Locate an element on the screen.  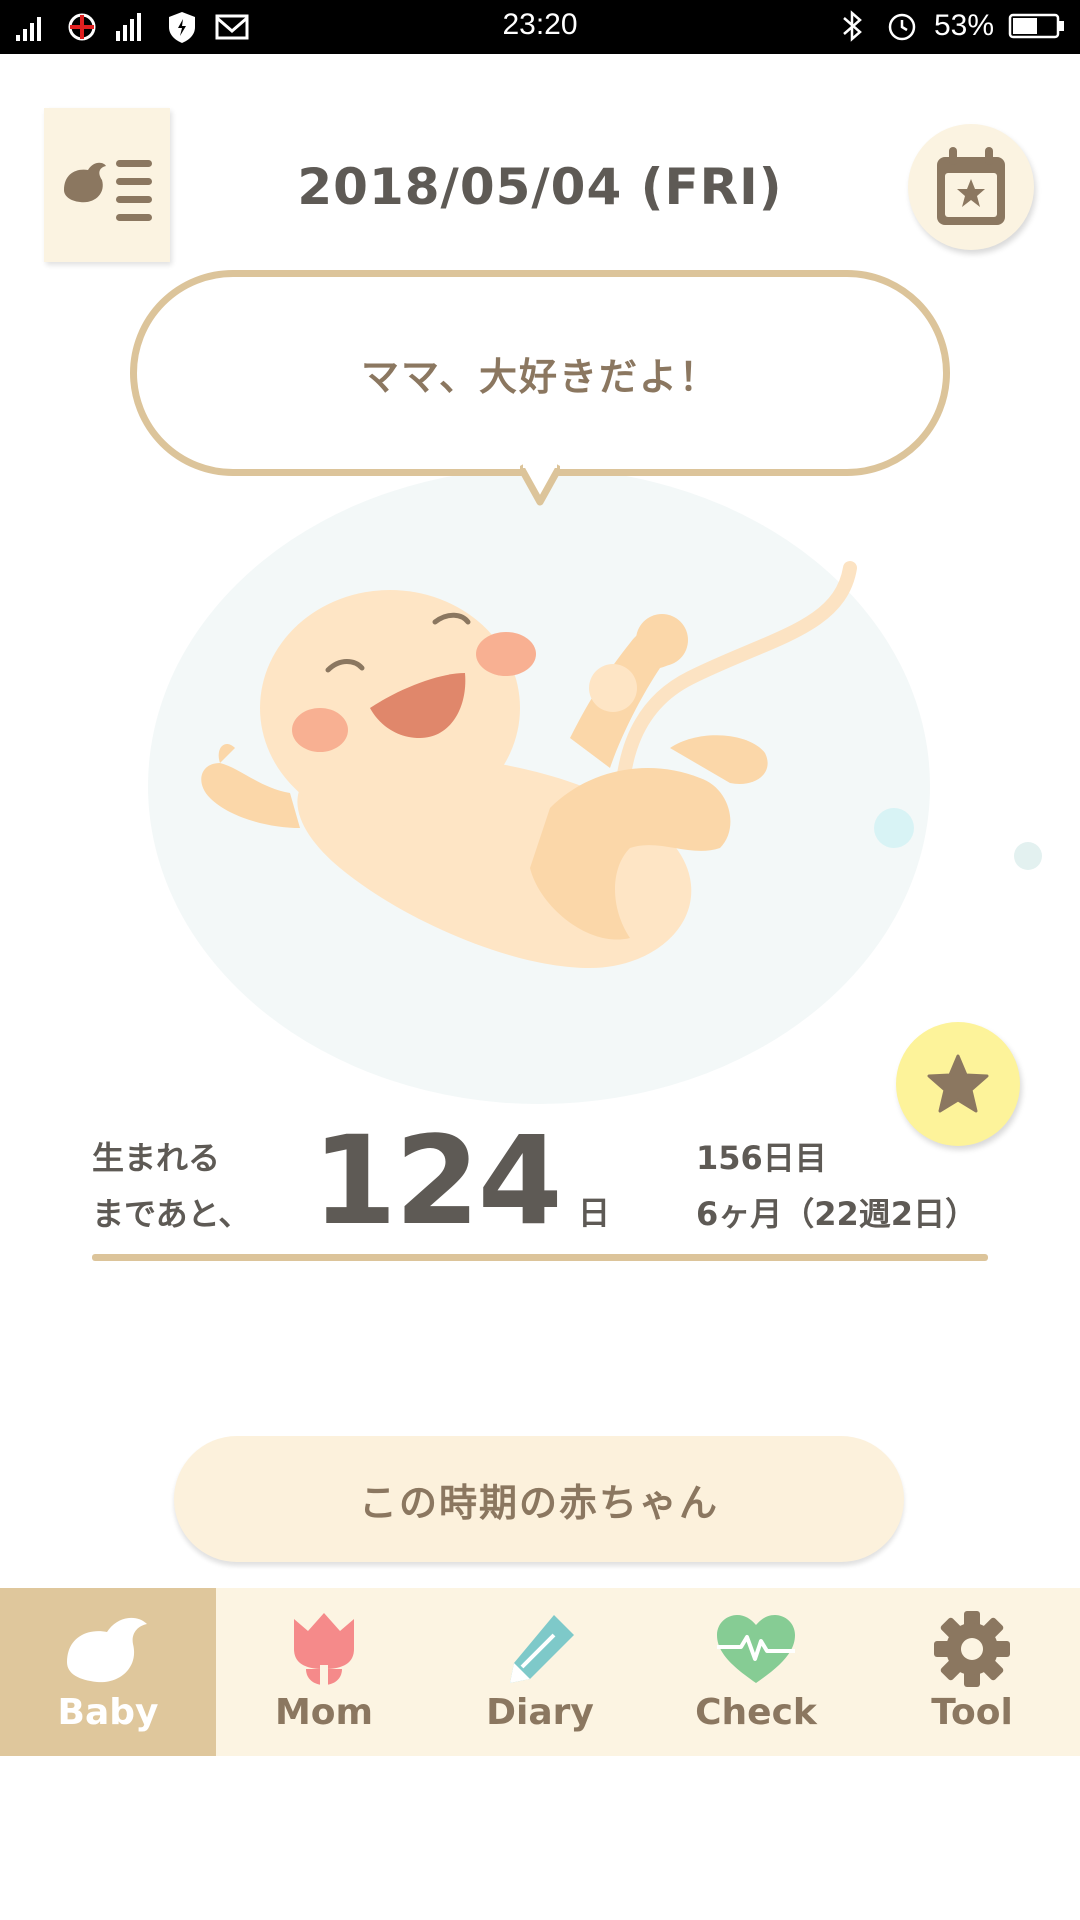
tab-mom: Mom is located at coordinates (324, 1672).